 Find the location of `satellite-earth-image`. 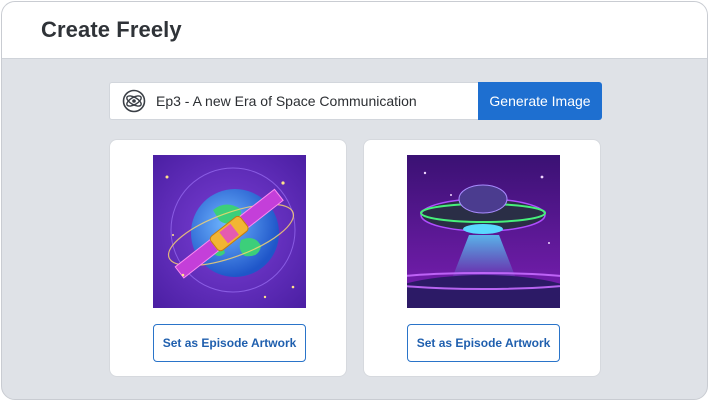

satellite-earth-image is located at coordinates (229, 231).